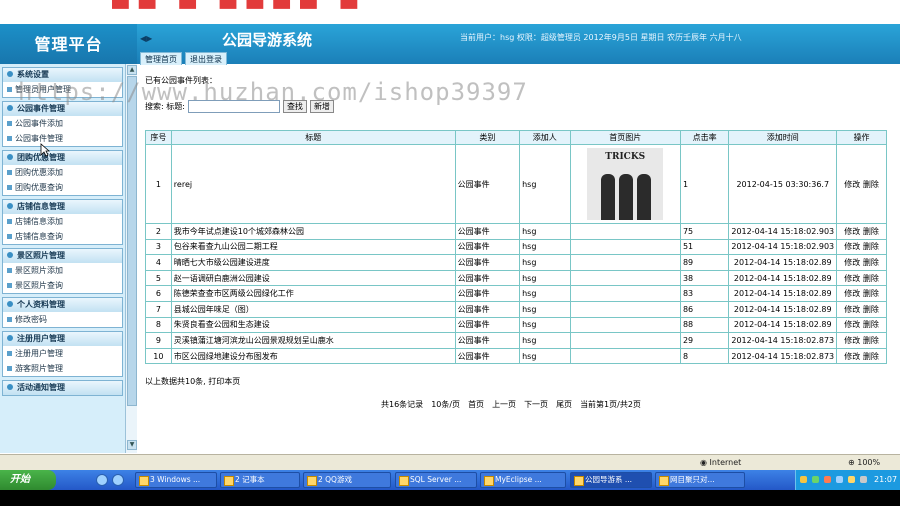 The image size is (900, 506). Describe the element at coordinates (62, 138) in the screenshot. I see `sidebar-item: 公园事件管理` at that location.